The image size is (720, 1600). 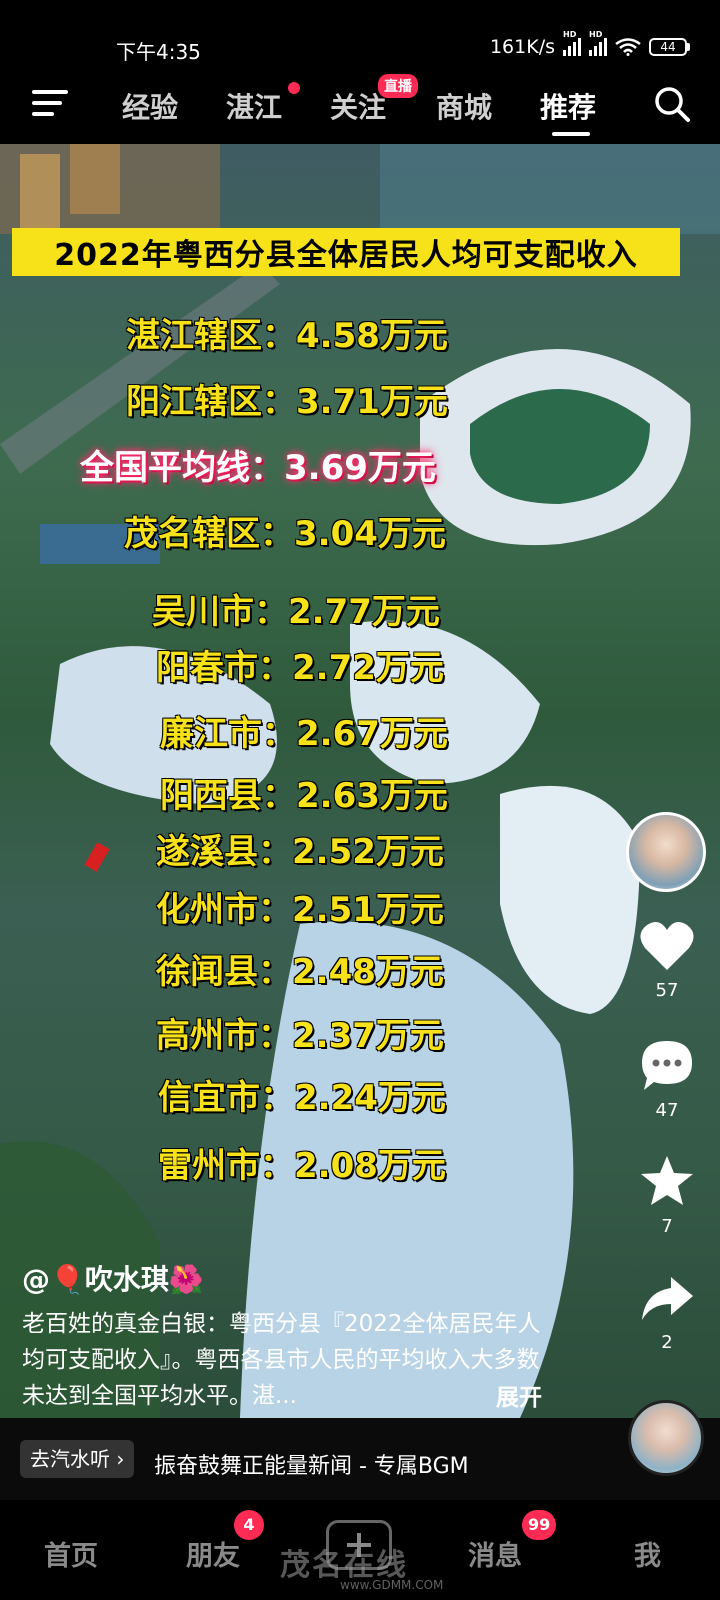 What do you see at coordinates (254, 106) in the screenshot?
I see `tab-zhanjiang: 湛江` at bounding box center [254, 106].